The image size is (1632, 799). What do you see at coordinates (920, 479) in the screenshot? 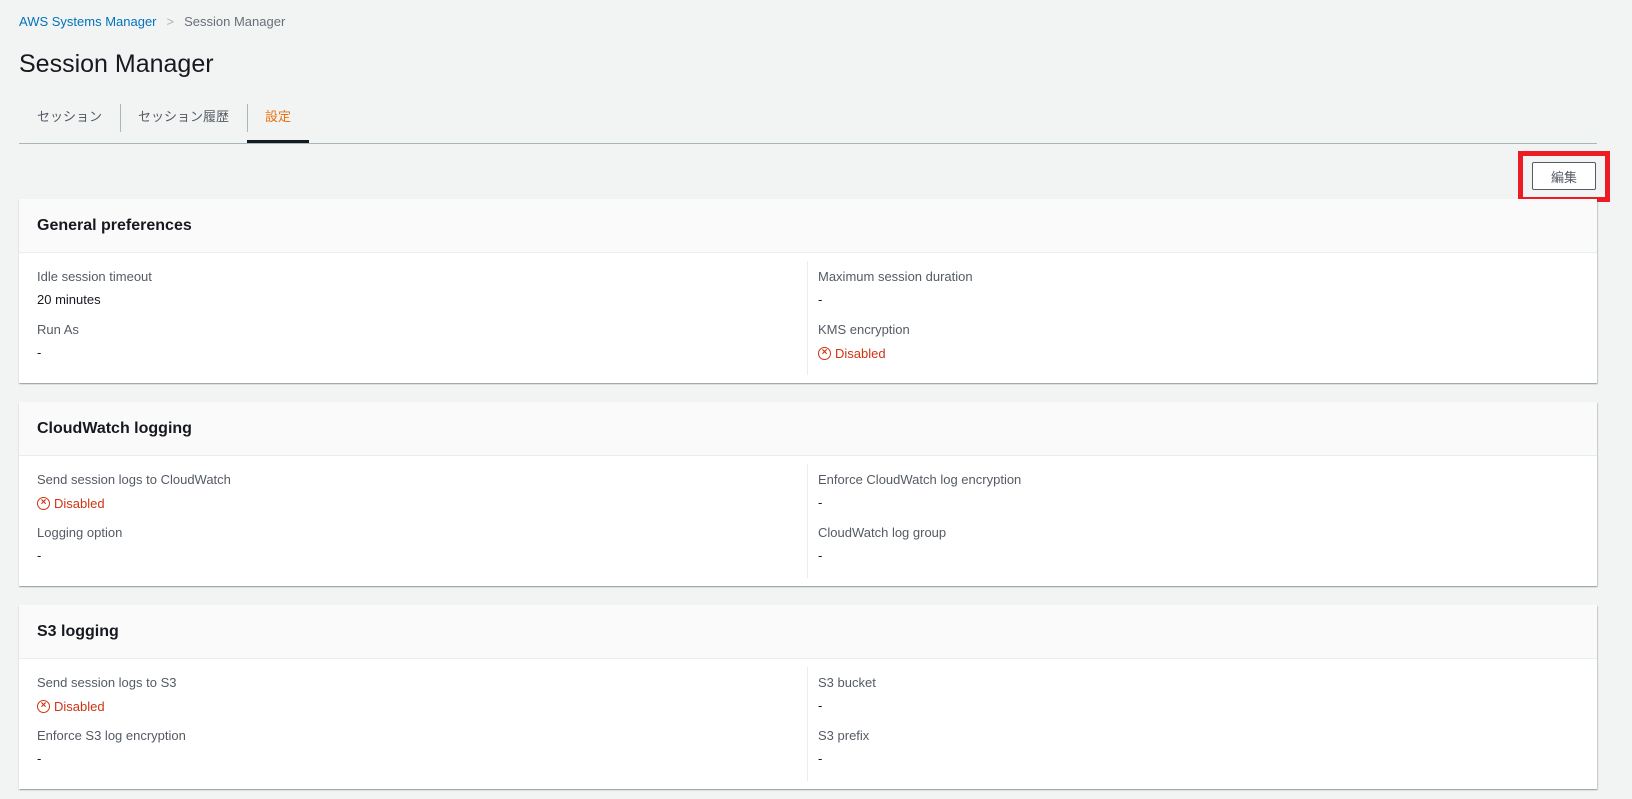
I see `field-label: Enforce CloudWatch log encryption` at bounding box center [920, 479].